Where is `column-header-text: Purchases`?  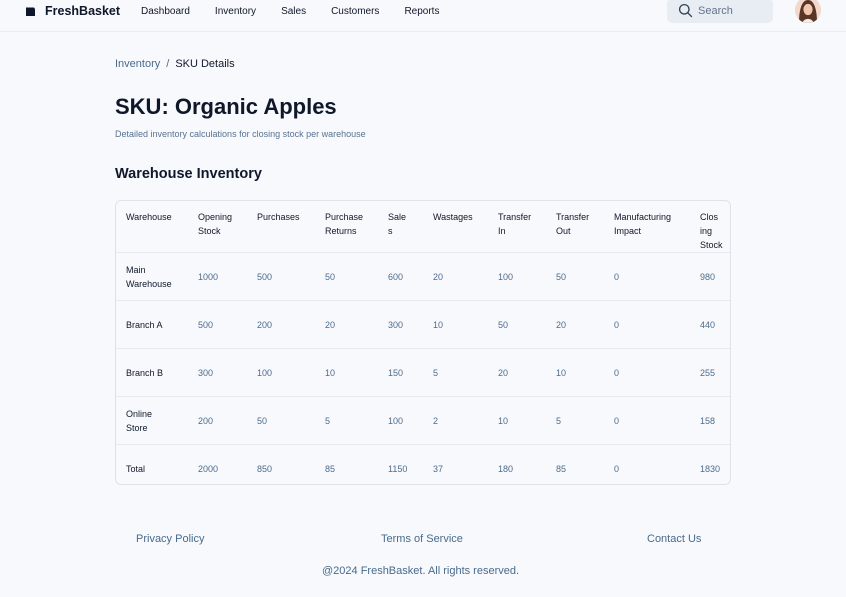
column-header-text: Purchases is located at coordinates (278, 217).